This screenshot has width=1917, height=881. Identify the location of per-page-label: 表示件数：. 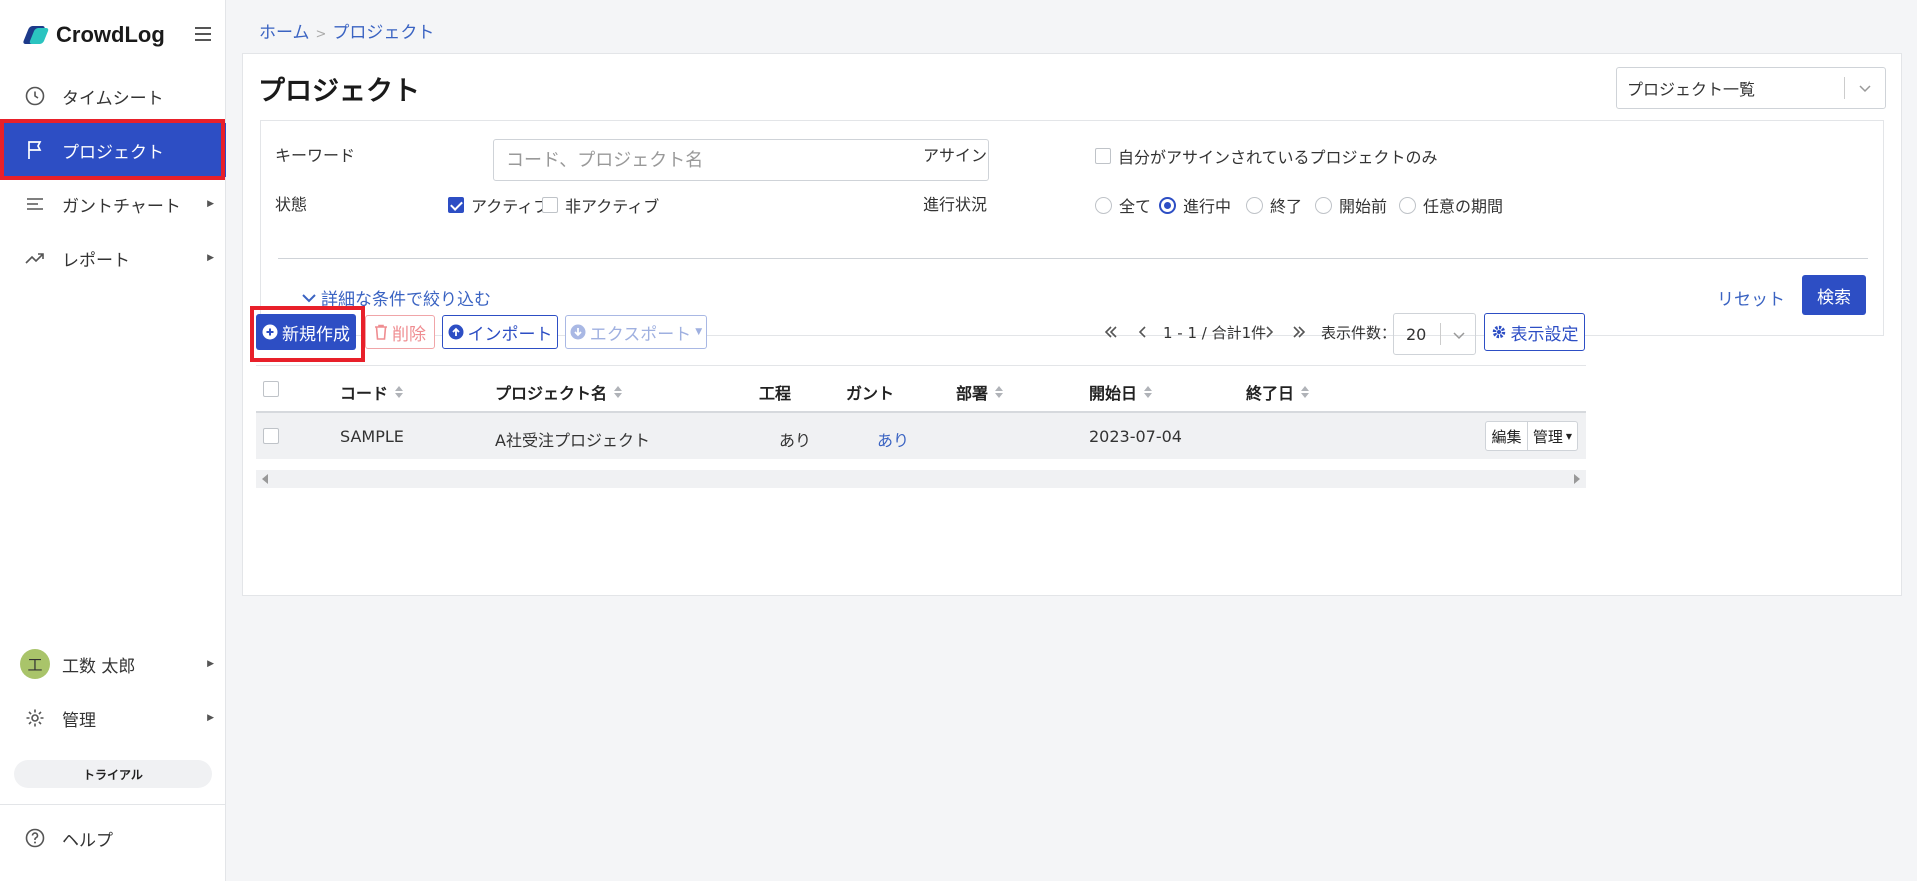
(1359, 333).